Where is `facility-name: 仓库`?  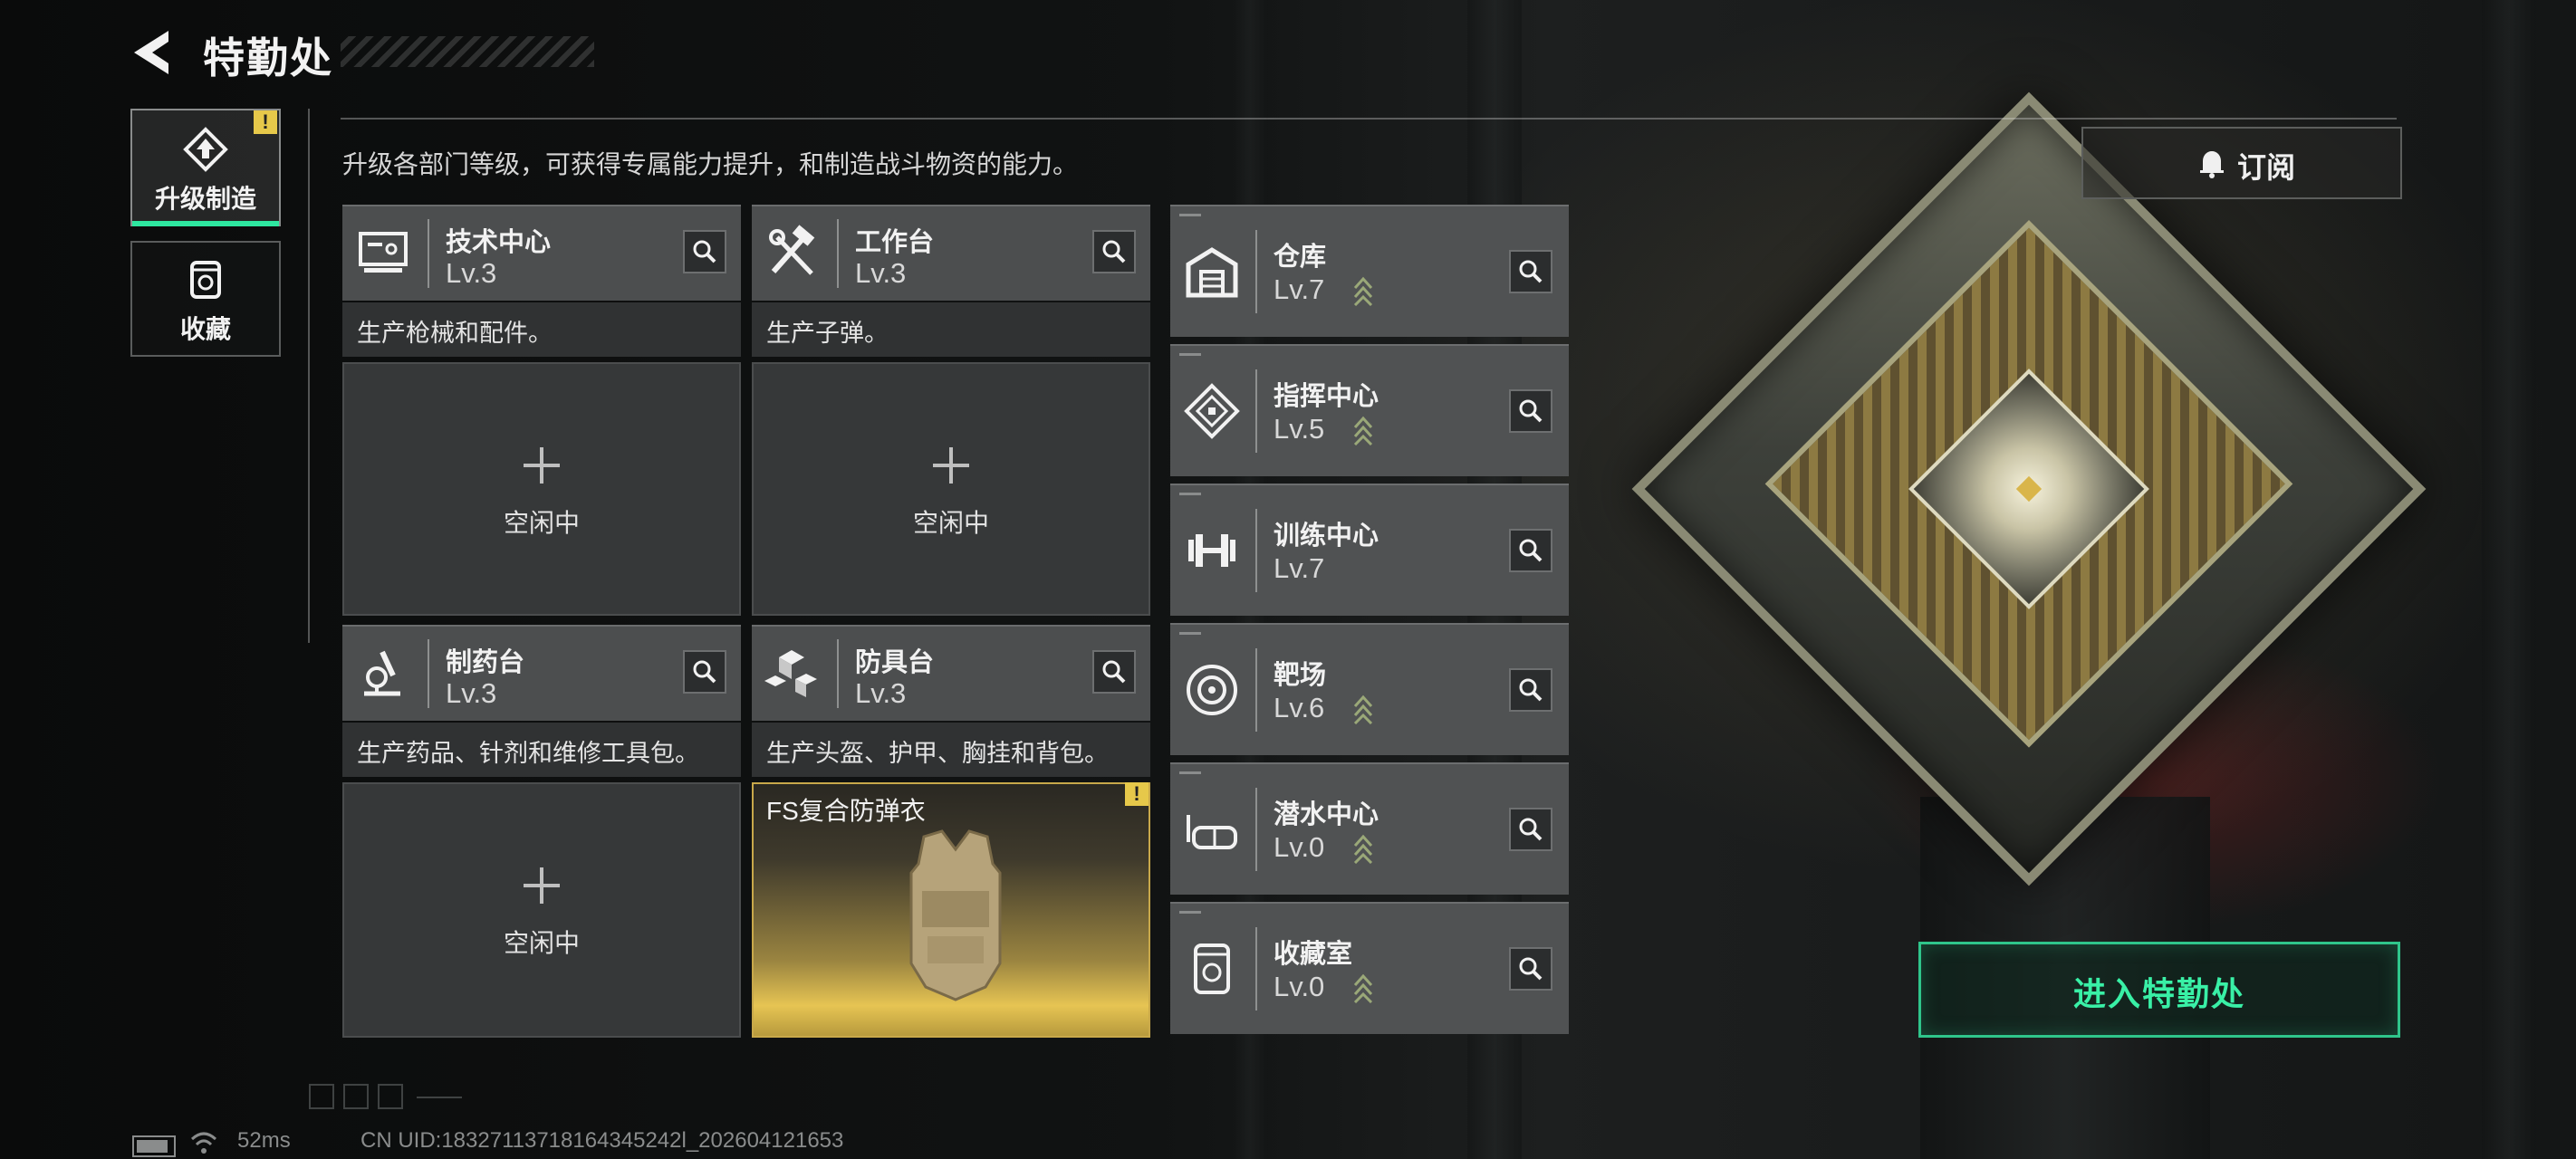
facility-name: 仓库 is located at coordinates (1300, 257).